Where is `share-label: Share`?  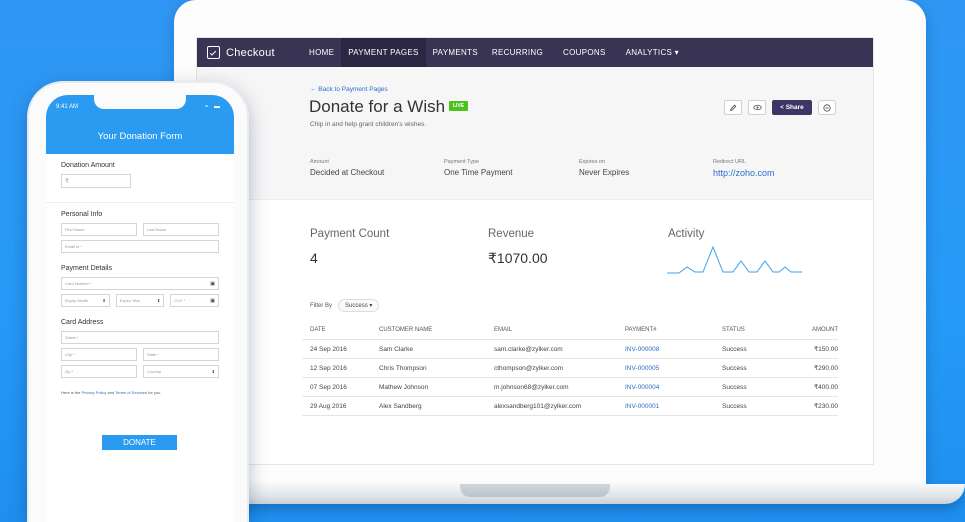 share-label: Share is located at coordinates (794, 107).